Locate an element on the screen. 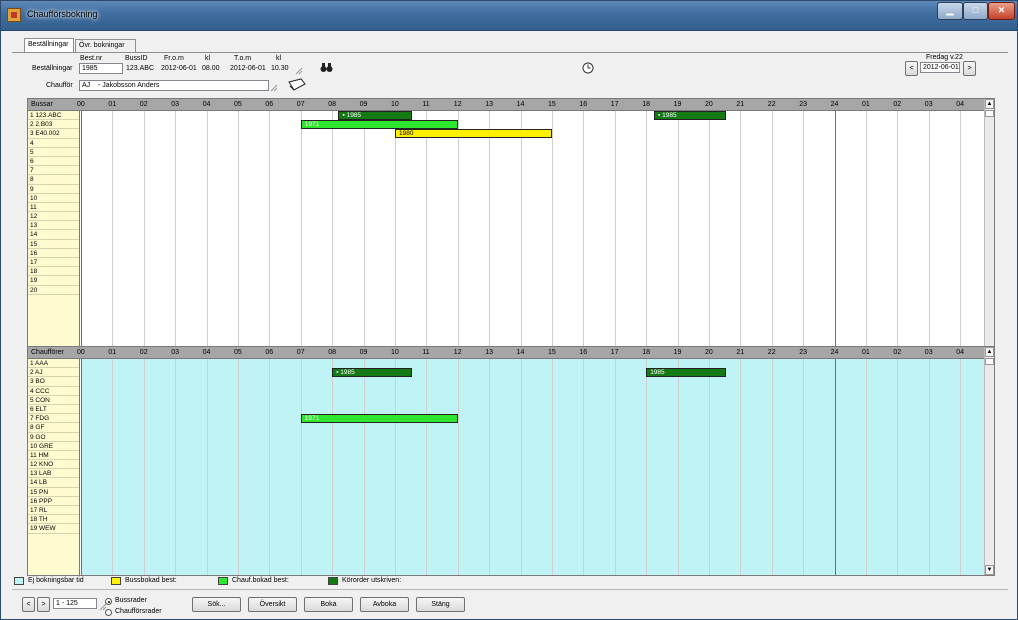 This screenshot has width=1018, height=620. from-time-value: 08.00 is located at coordinates (211, 68).